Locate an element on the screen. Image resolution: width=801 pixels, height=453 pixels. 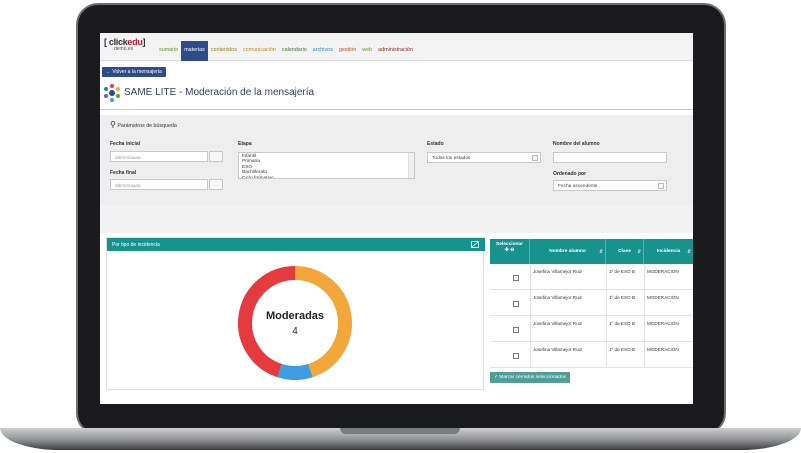
ordenado-por-label: Ordenado por is located at coordinates (570, 174).